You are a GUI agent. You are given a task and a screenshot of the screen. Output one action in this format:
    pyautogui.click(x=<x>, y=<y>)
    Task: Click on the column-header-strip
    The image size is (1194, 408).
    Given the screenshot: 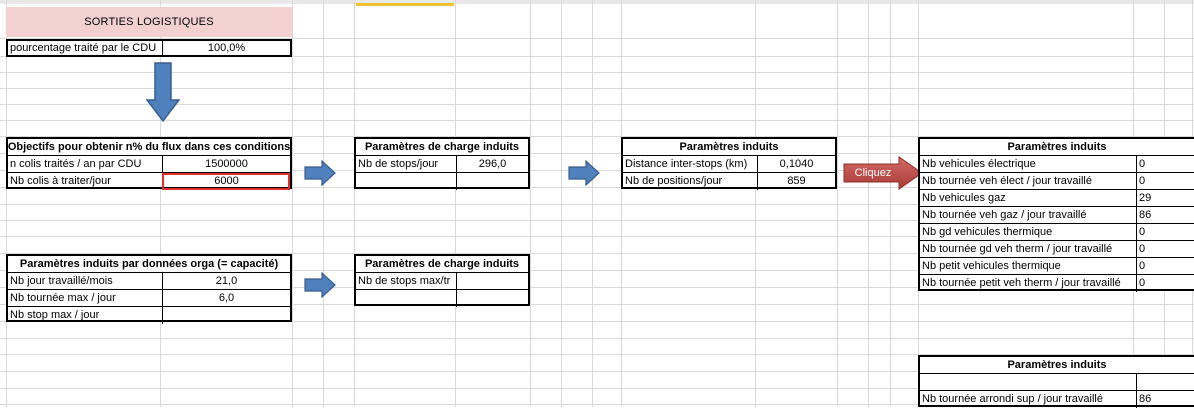 What is the action you would take?
    pyautogui.click(x=597, y=2)
    